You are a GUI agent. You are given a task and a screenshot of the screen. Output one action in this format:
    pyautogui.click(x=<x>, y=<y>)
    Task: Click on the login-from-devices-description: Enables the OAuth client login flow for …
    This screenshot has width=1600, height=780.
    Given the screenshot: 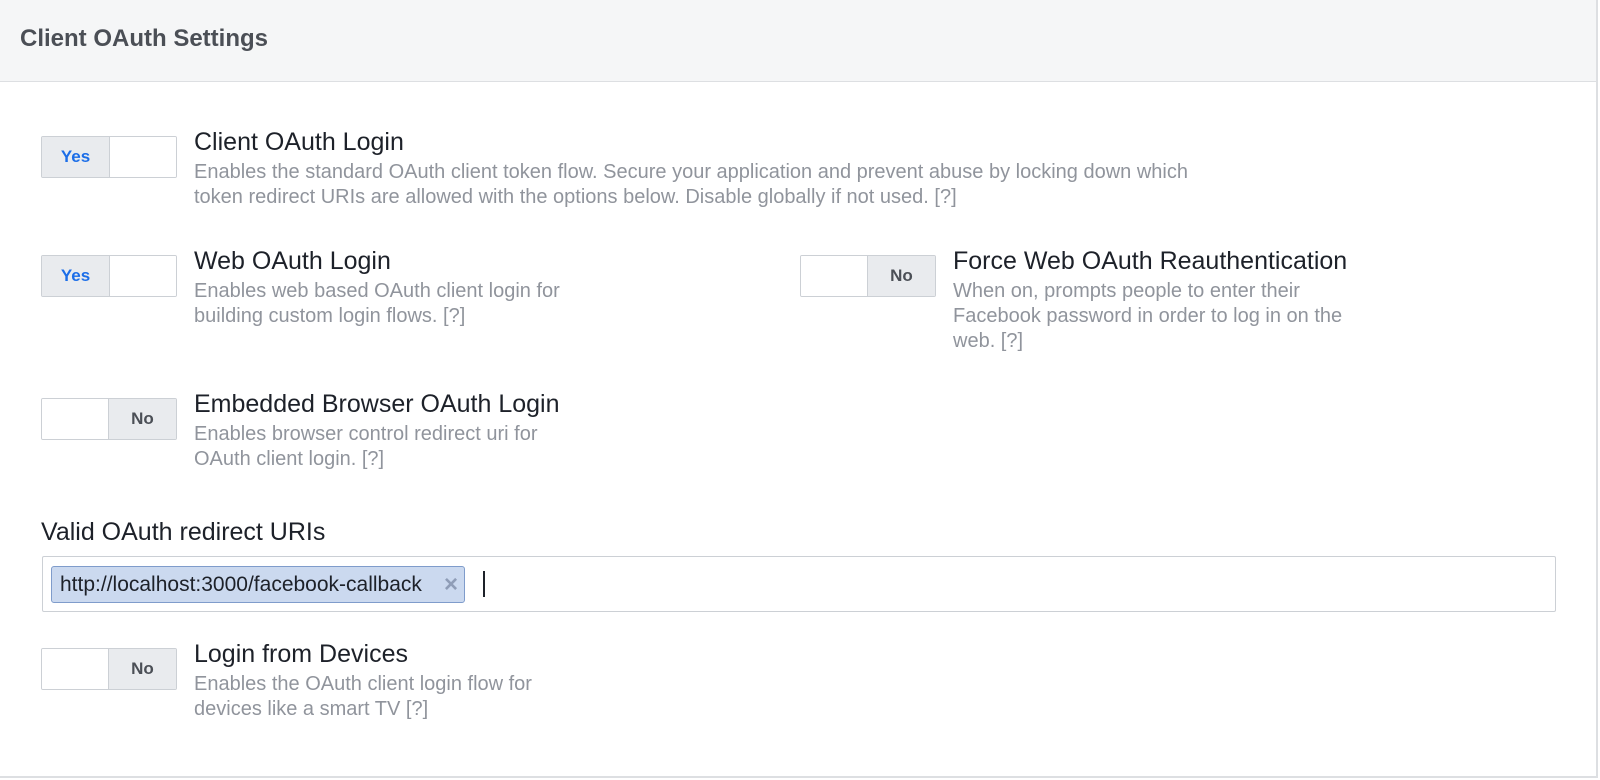 What is the action you would take?
    pyautogui.click(x=363, y=696)
    